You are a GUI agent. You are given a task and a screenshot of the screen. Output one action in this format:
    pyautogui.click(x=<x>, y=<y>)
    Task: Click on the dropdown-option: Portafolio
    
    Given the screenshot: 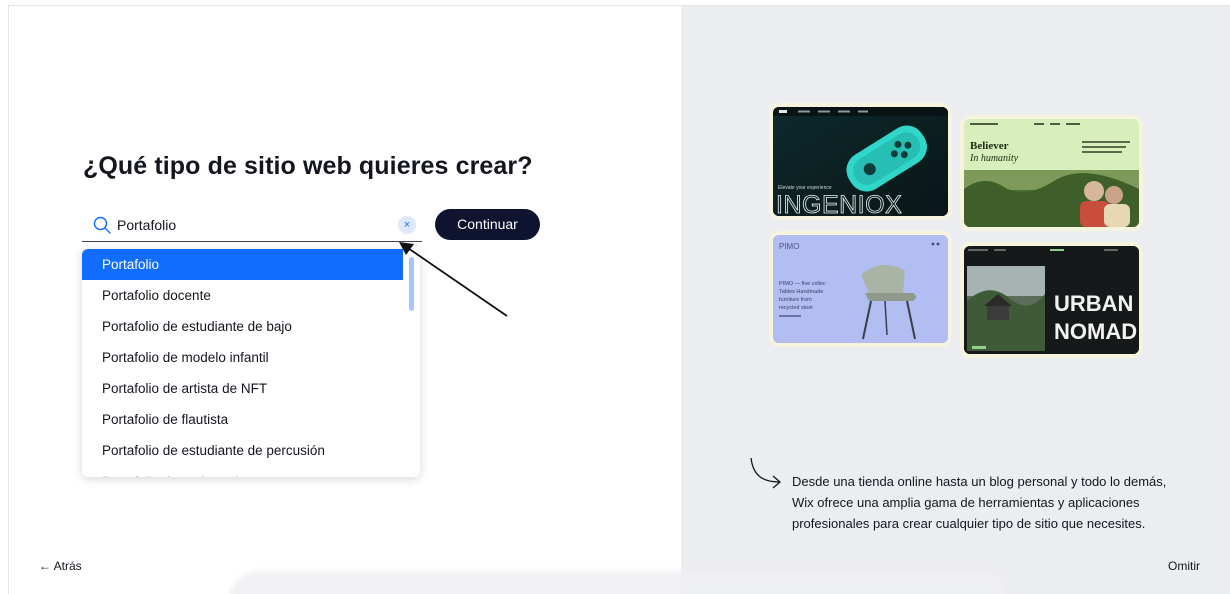 What is the action you would take?
    pyautogui.click(x=242, y=264)
    